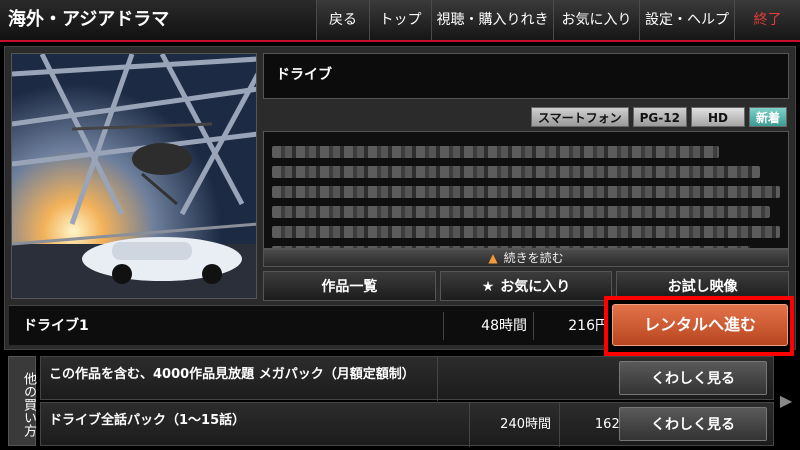 This screenshot has width=800, height=450. Describe the element at coordinates (514, 425) in the screenshot. I see `purchase-option-duration: 240時間` at that location.